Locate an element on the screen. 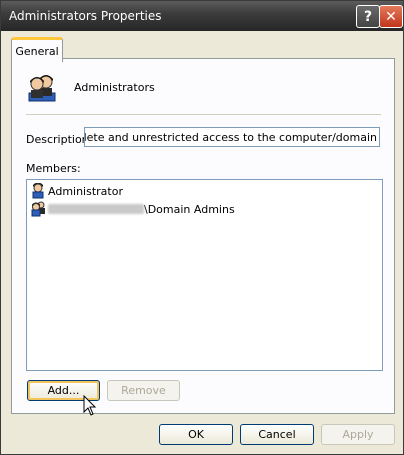 The height and width of the screenshot is (455, 404). tab-general-label: General is located at coordinates (37, 51).